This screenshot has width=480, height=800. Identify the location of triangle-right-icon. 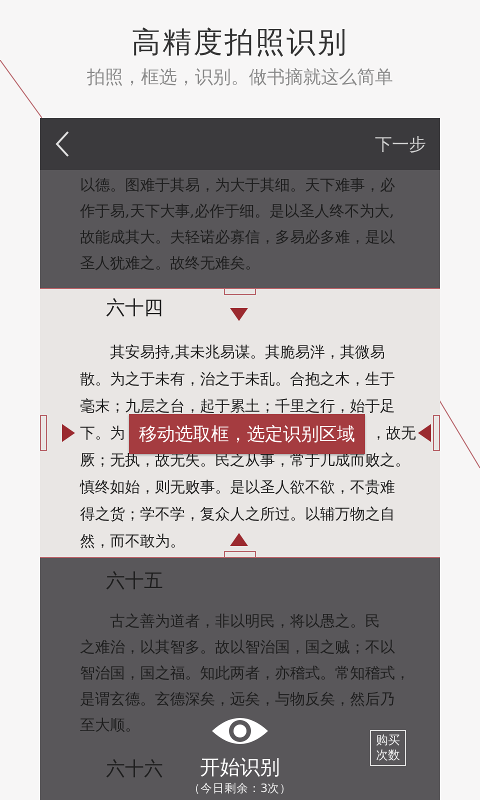
(68, 433).